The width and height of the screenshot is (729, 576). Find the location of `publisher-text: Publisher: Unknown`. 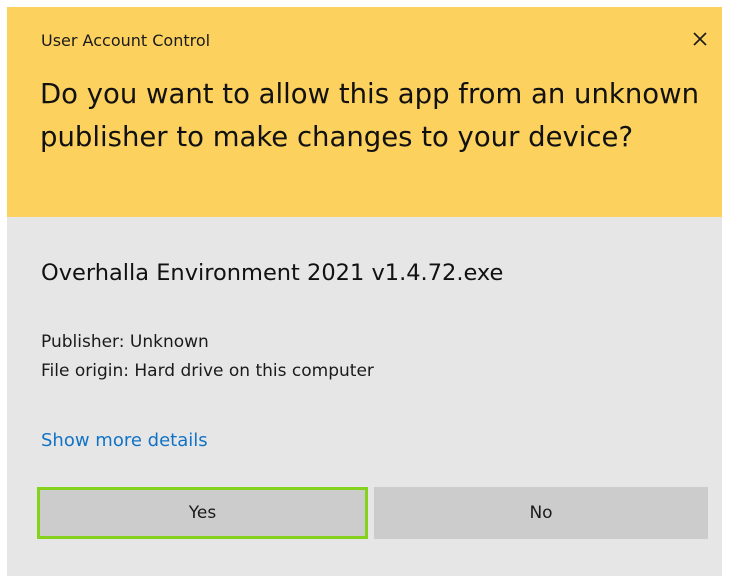

publisher-text: Publisher: Unknown is located at coordinates (125, 342).